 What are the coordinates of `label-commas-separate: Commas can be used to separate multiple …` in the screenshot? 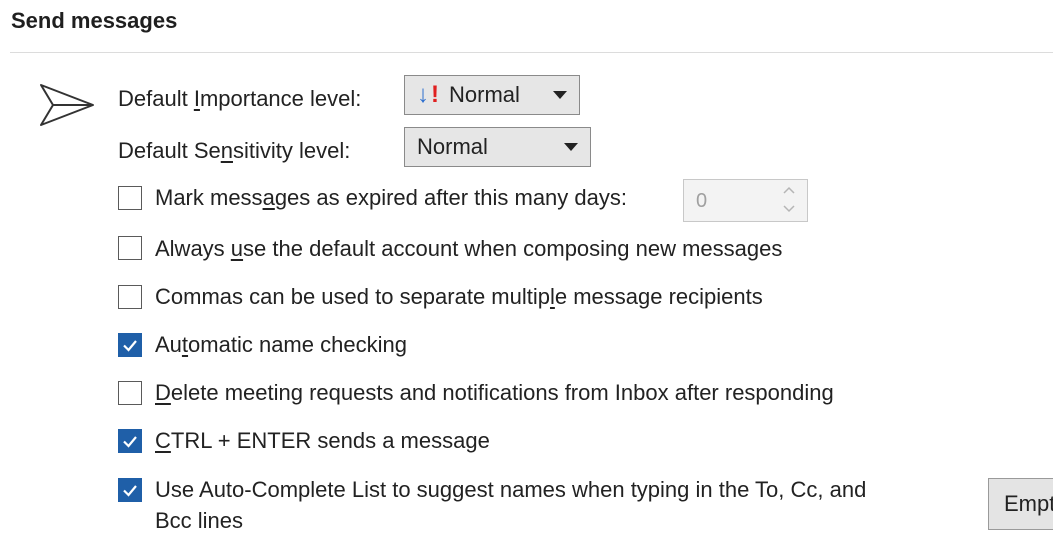 It's located at (459, 296).